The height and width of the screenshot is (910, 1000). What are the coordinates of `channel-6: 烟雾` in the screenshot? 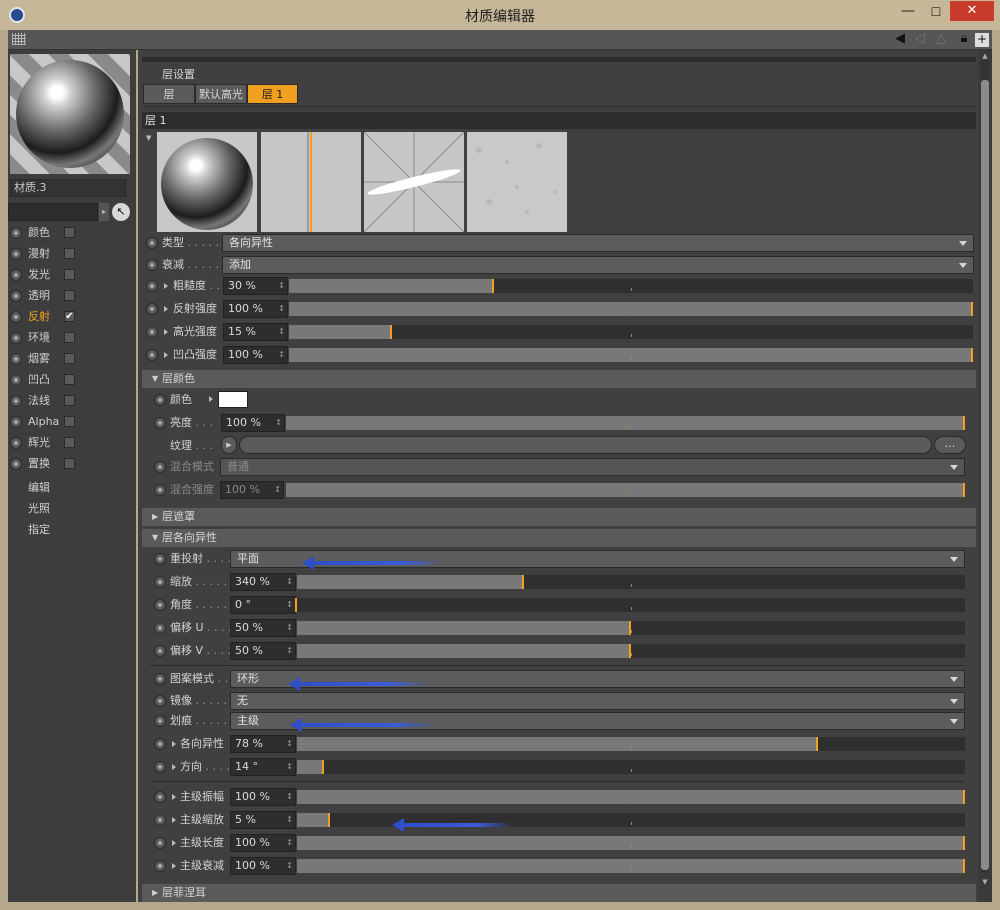 It's located at (70, 359).